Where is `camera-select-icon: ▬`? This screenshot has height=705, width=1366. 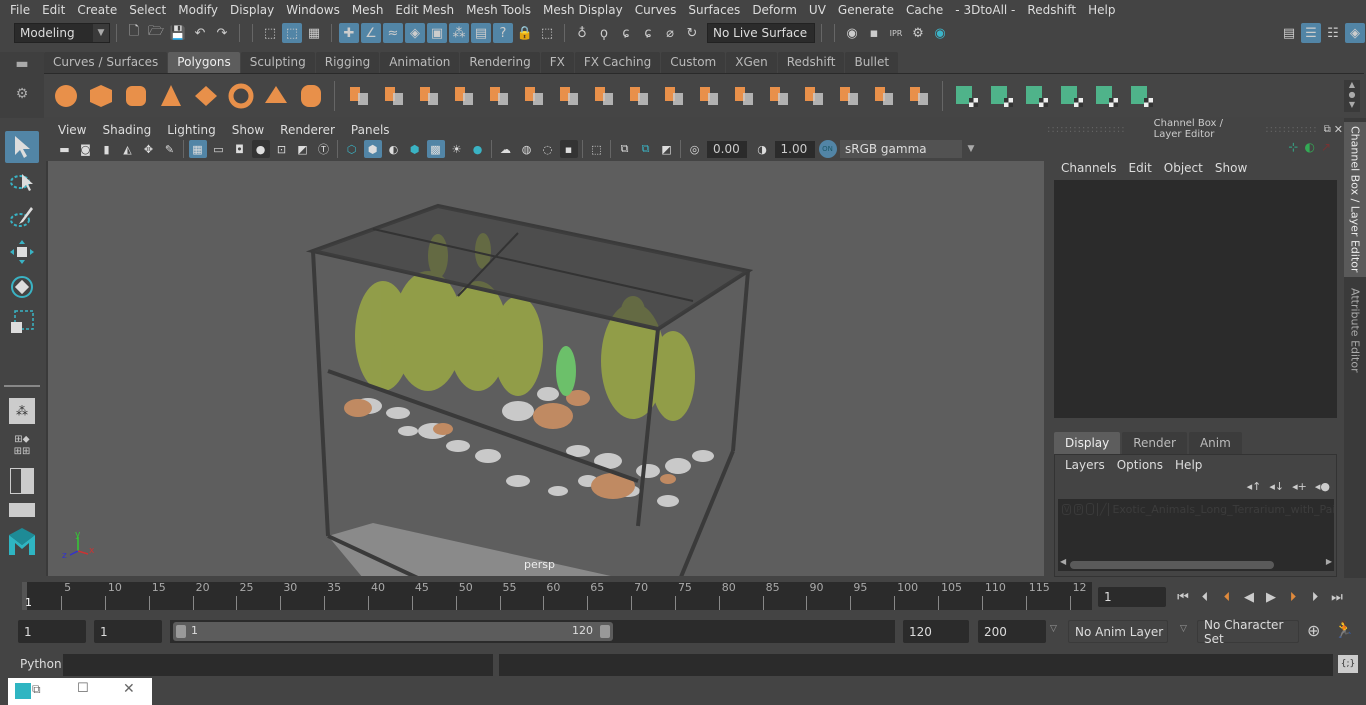
camera-select-icon: ▬ is located at coordinates (65, 149).